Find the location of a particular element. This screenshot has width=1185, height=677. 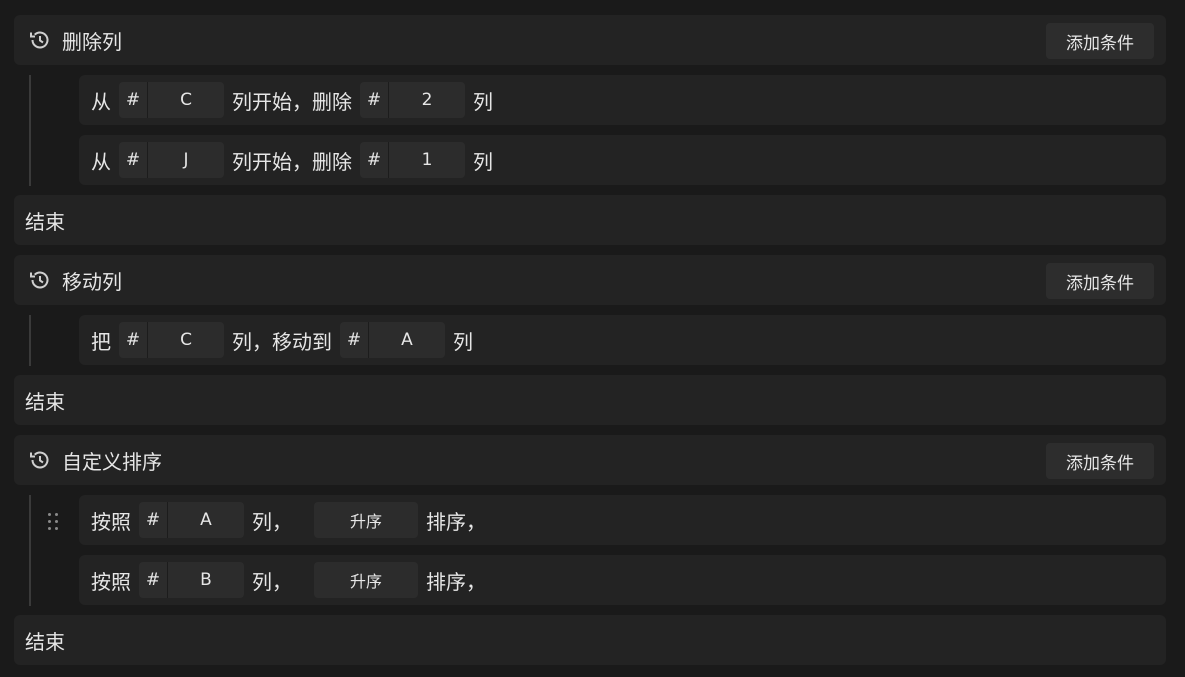

start-column-field: # J is located at coordinates (171, 160).